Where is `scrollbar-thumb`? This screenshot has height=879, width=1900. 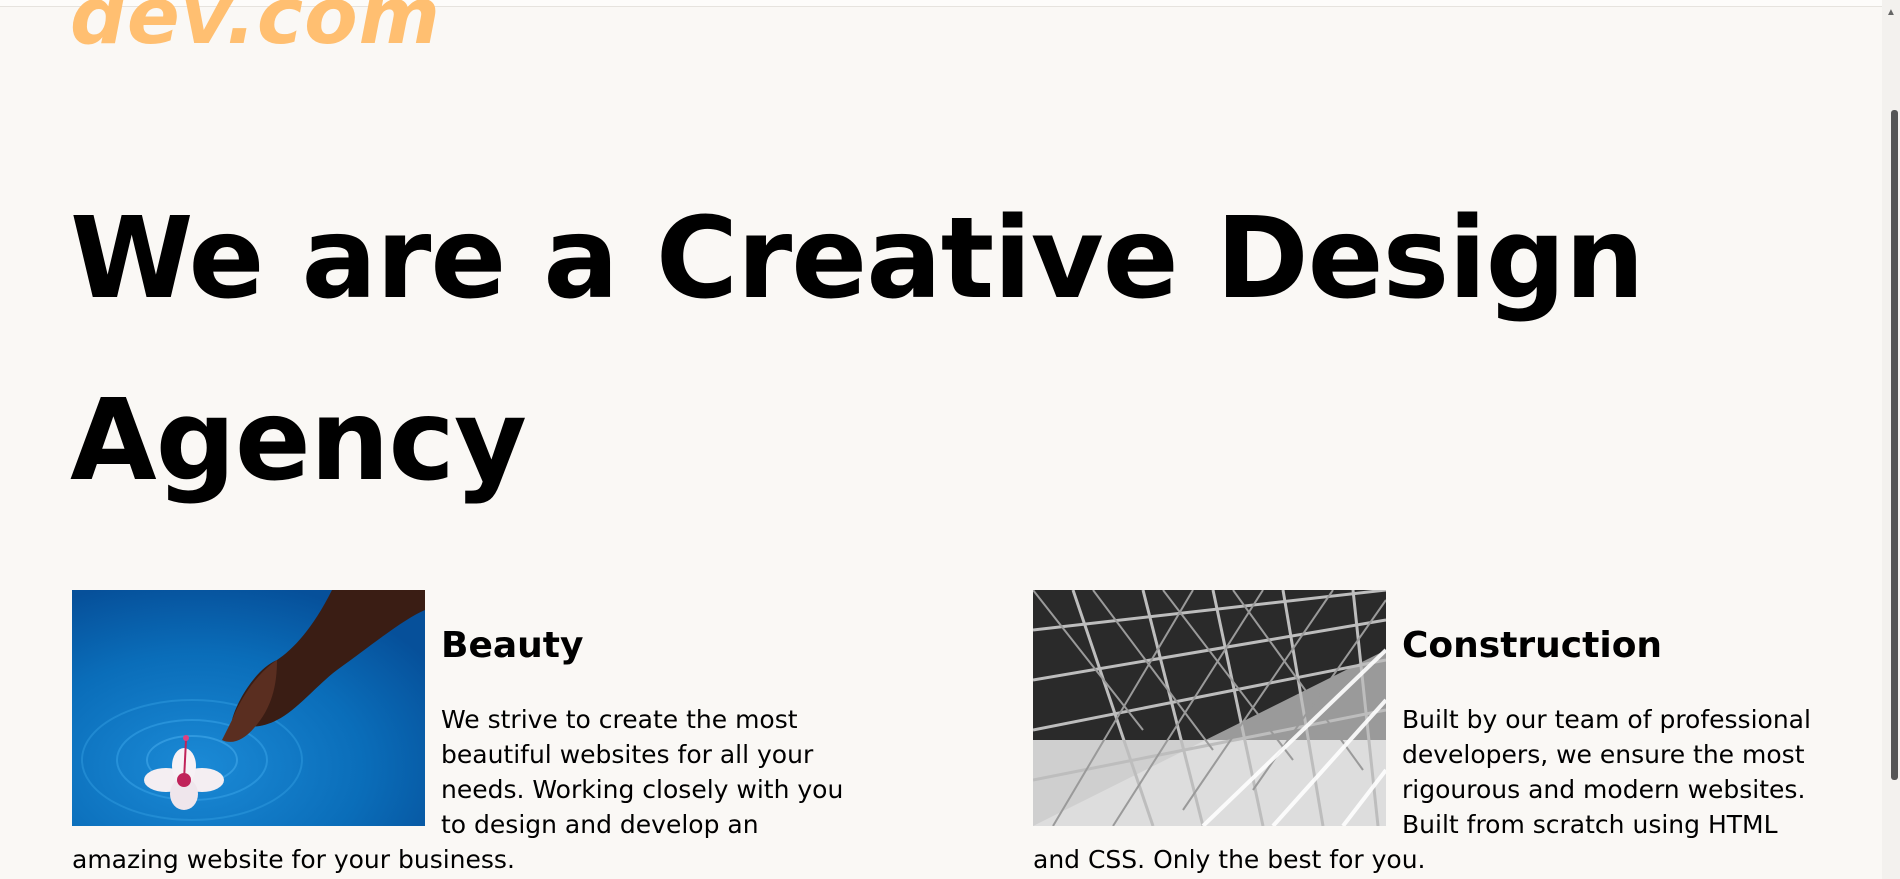 scrollbar-thumb is located at coordinates (1894, 445).